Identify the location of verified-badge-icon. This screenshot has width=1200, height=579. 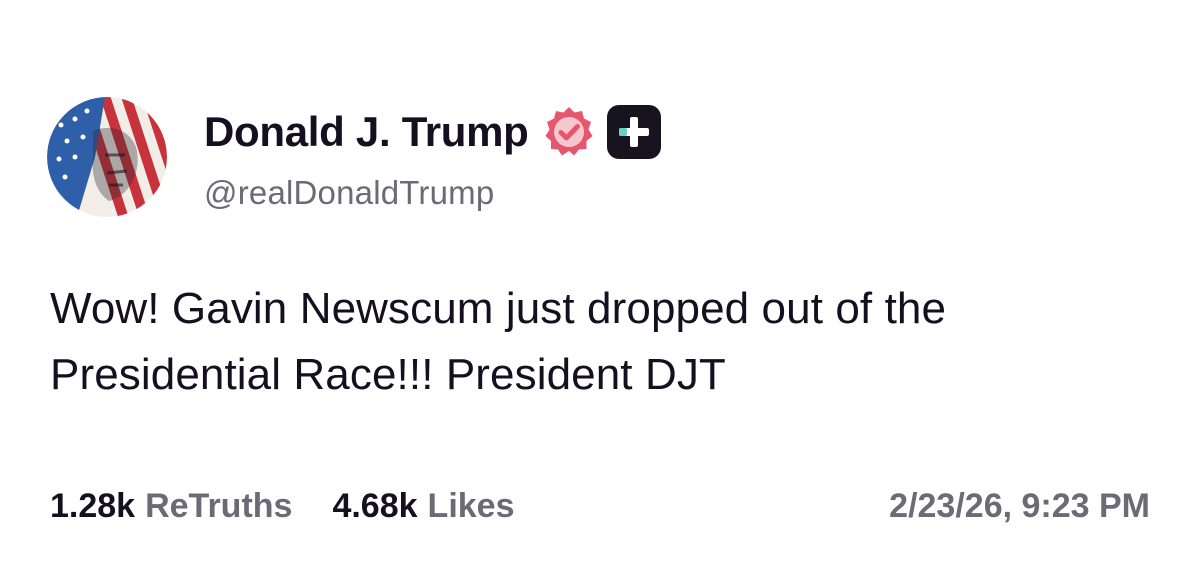
(569, 131).